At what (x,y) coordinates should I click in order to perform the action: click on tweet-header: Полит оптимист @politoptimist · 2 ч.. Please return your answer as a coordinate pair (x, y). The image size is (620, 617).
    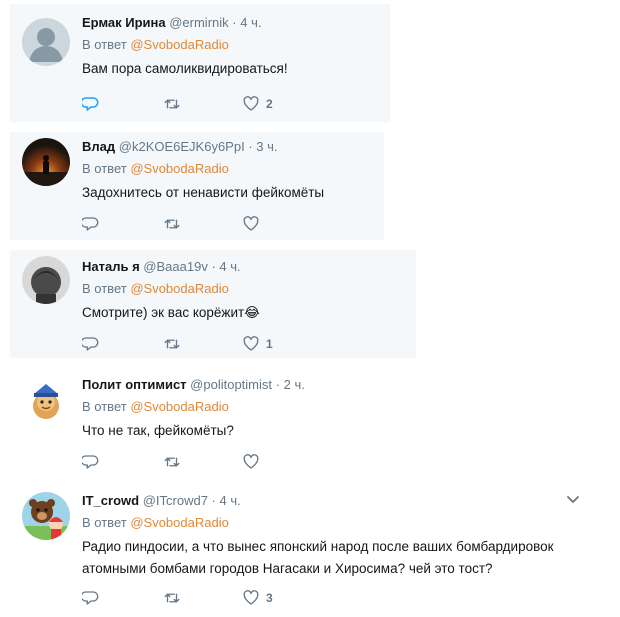
    Looking at the image, I should click on (341, 385).